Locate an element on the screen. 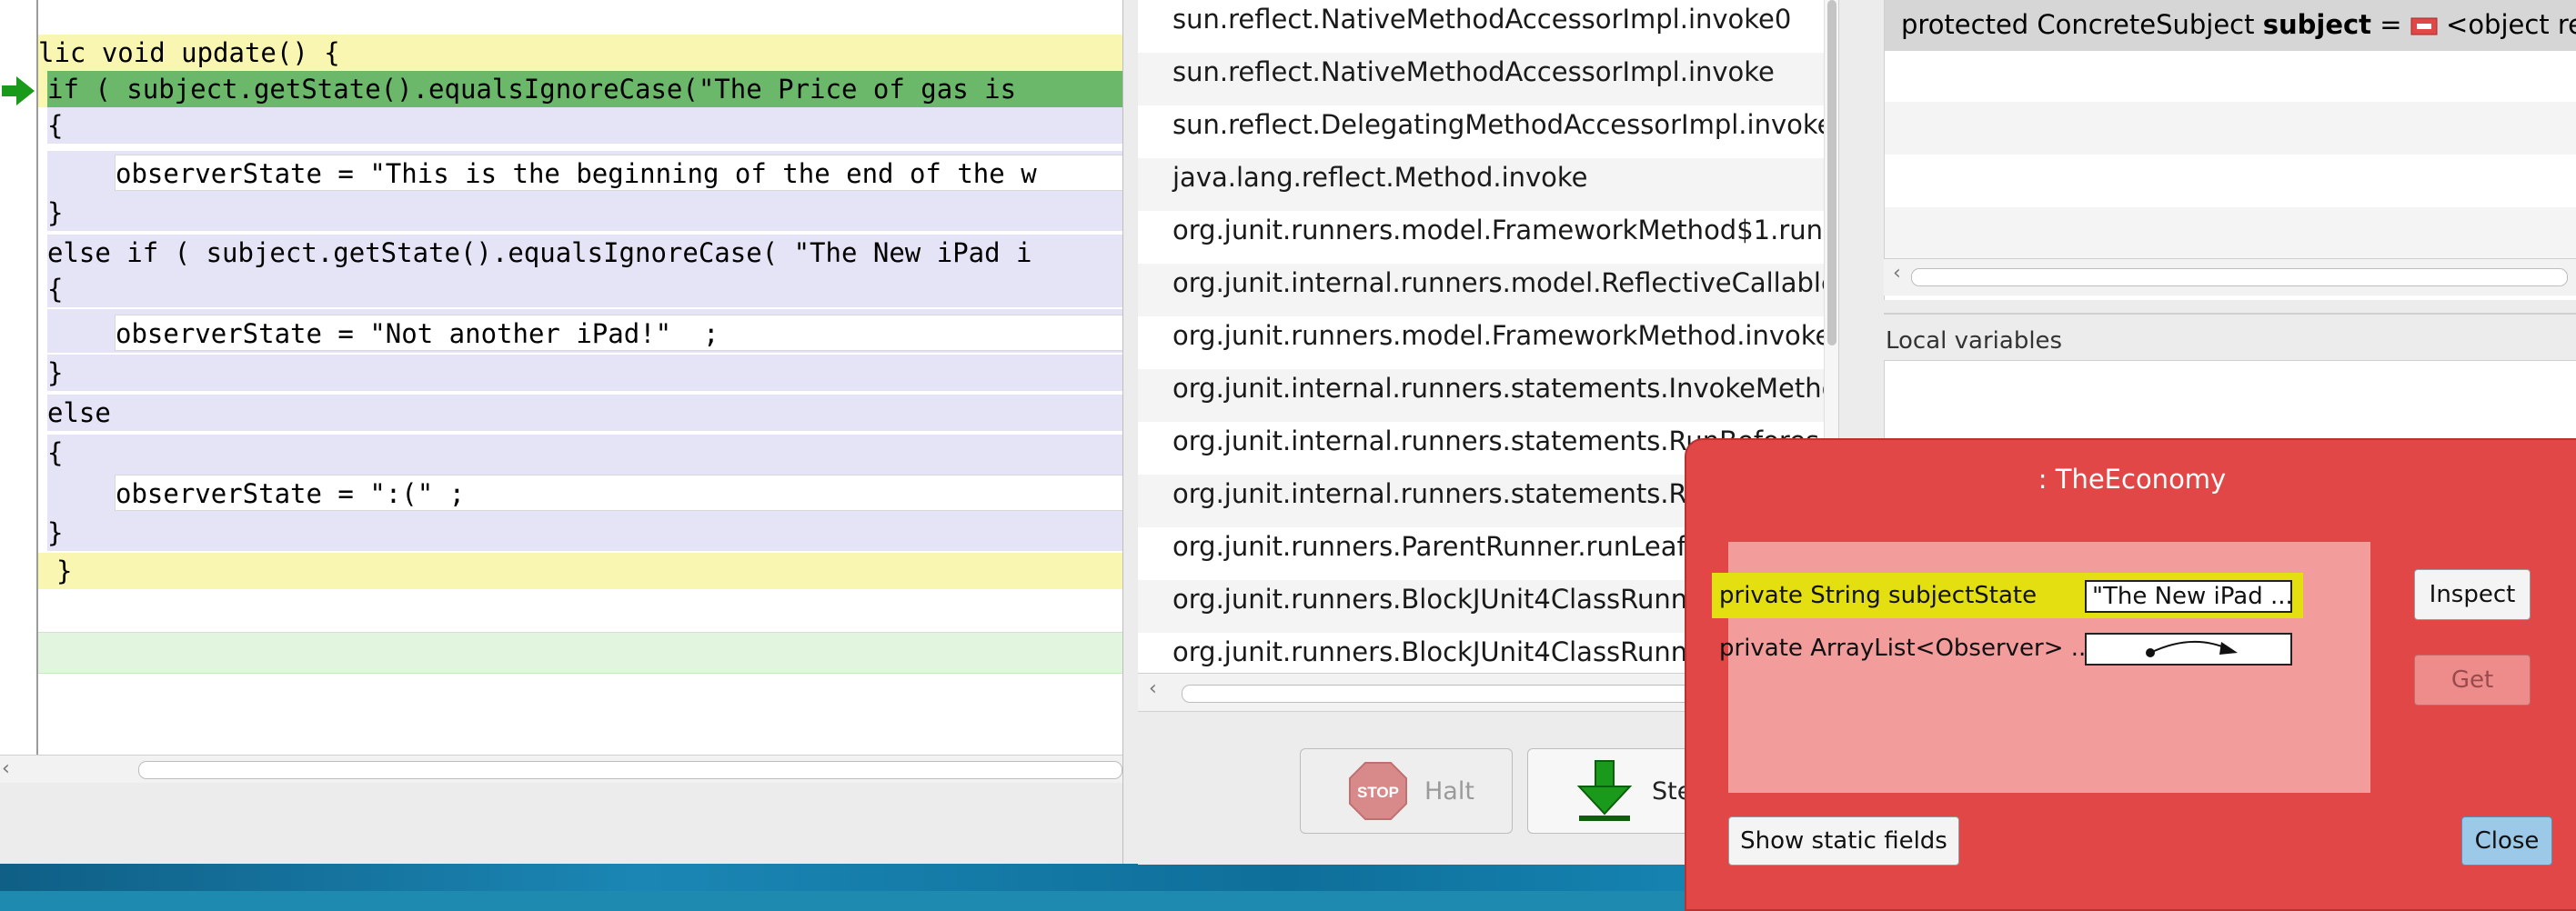 The image size is (2576, 911). field-value: <object refere is located at coordinates (2511, 24).